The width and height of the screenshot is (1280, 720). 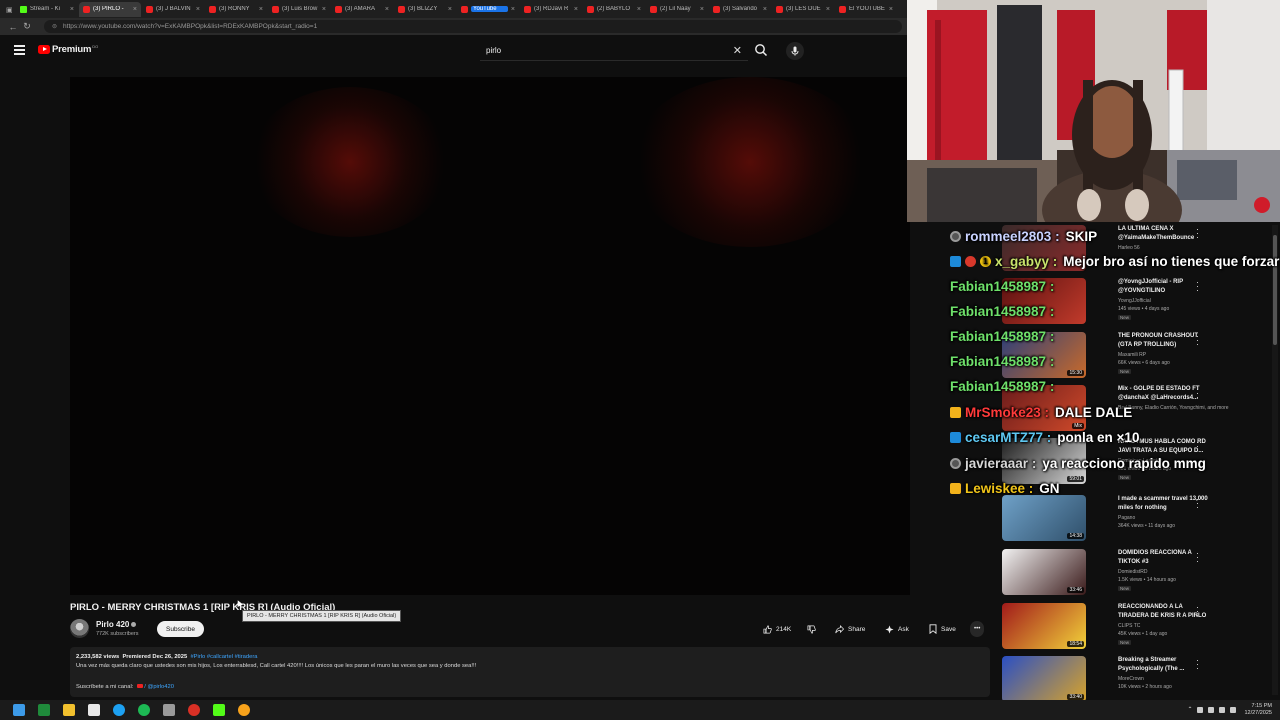 I want to click on channel-avatar, so click(x=79, y=628).